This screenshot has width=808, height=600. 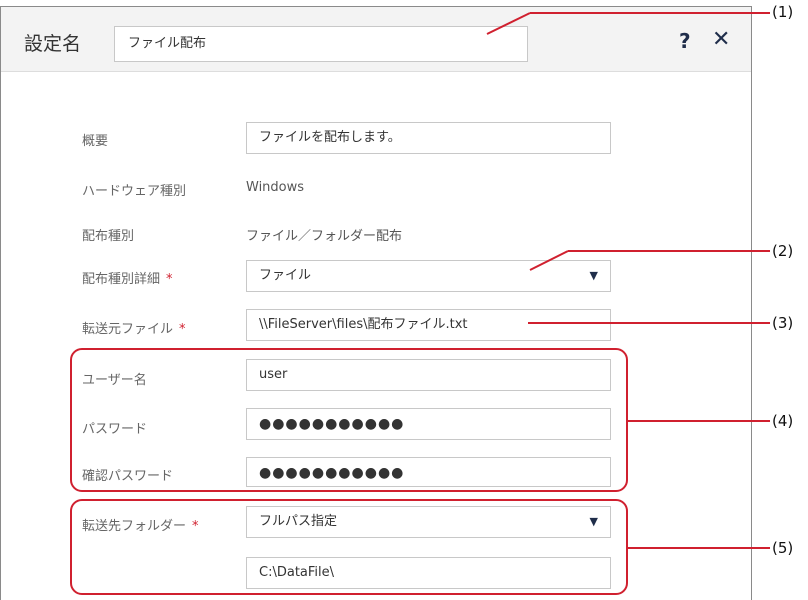 What do you see at coordinates (783, 323) in the screenshot?
I see `callout-label-3: (3)` at bounding box center [783, 323].